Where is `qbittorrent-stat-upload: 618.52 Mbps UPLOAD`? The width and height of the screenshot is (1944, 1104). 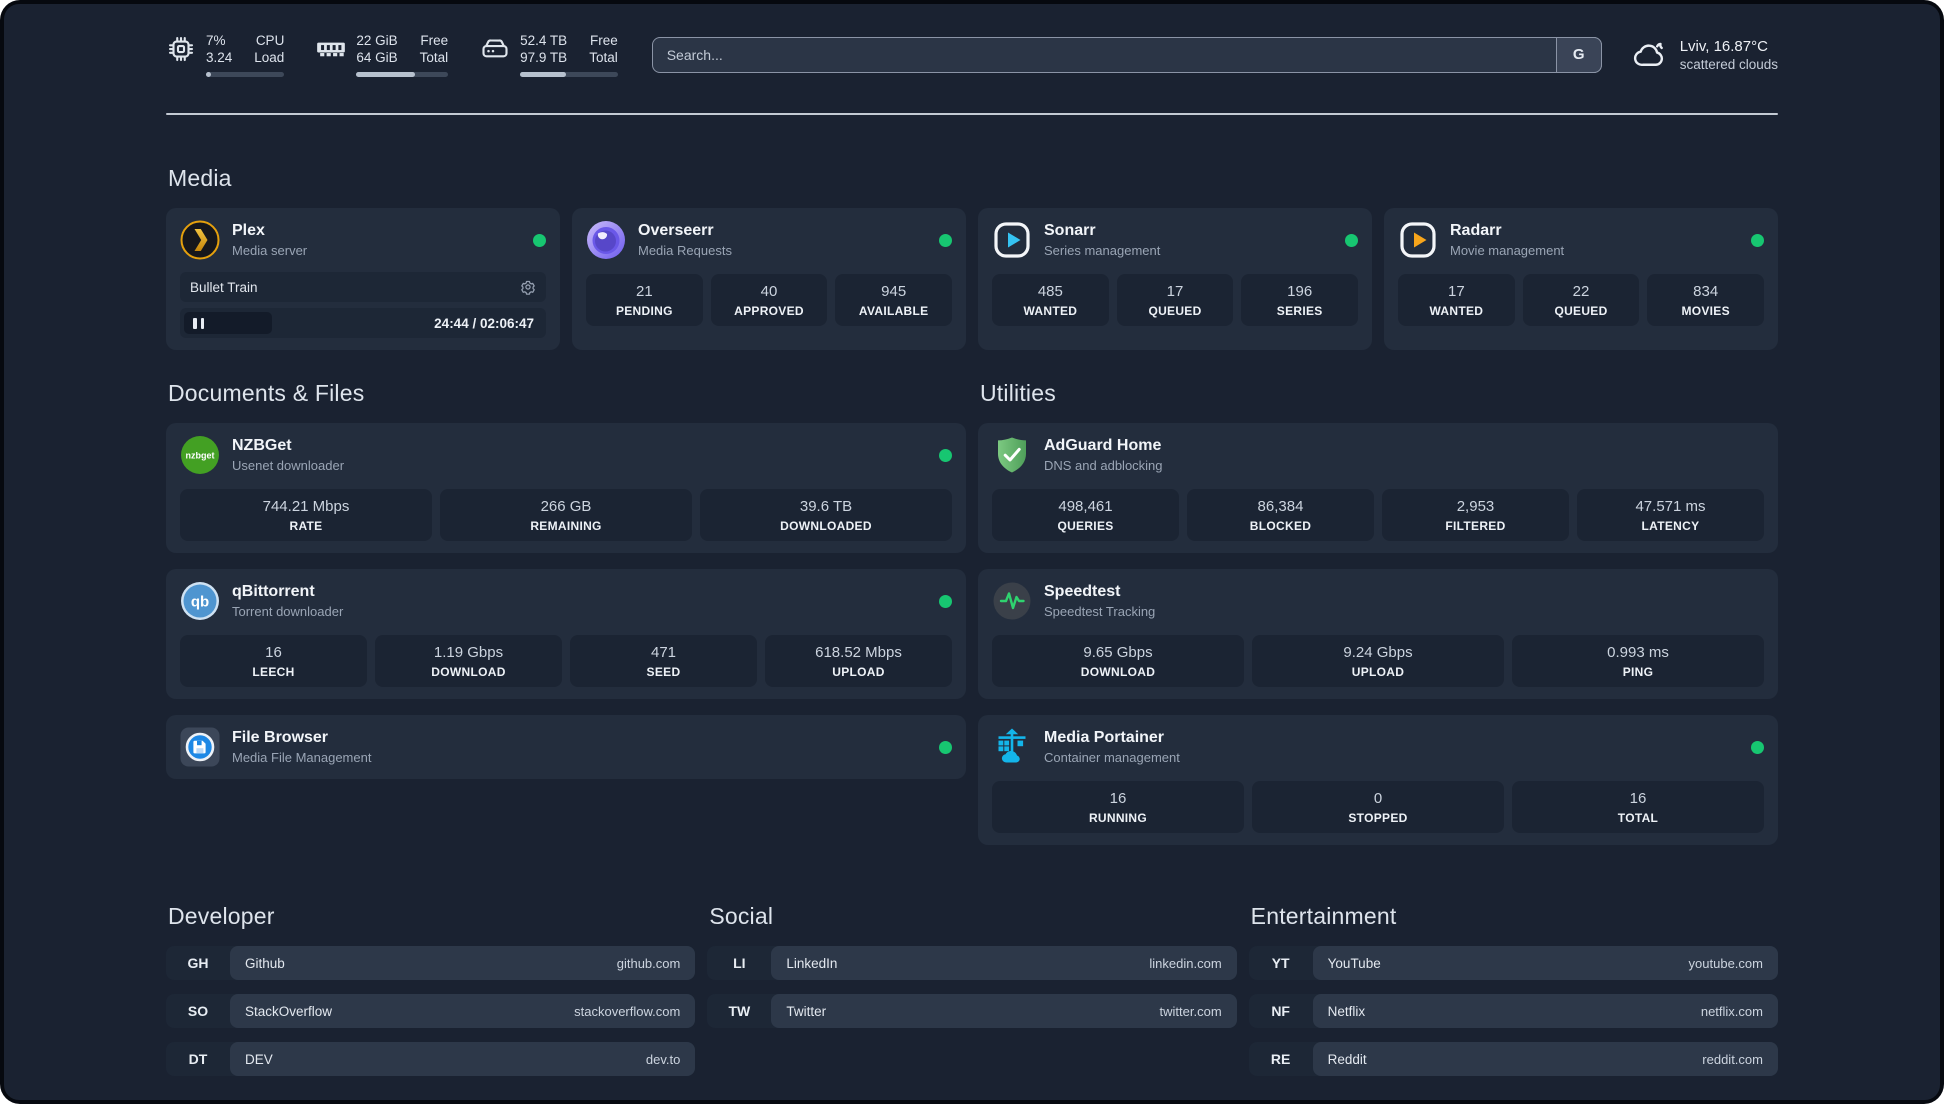 qbittorrent-stat-upload: 618.52 Mbps UPLOAD is located at coordinates (858, 661).